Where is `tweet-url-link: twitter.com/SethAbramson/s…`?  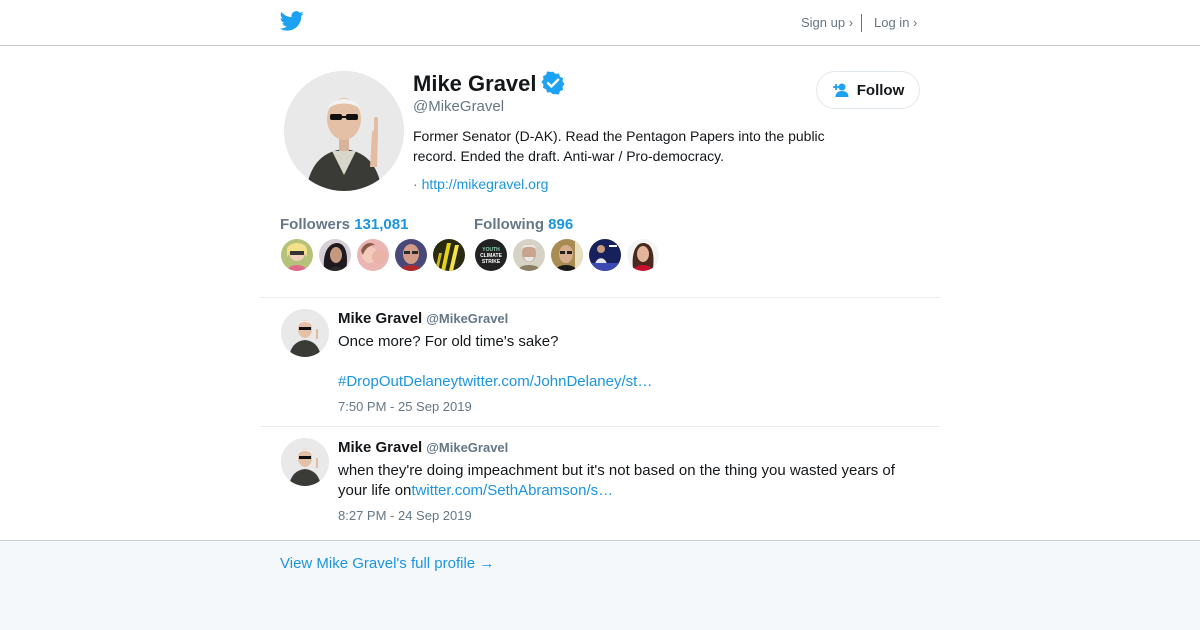
tweet-url-link: twitter.com/SethAbramson/s… is located at coordinates (512, 490).